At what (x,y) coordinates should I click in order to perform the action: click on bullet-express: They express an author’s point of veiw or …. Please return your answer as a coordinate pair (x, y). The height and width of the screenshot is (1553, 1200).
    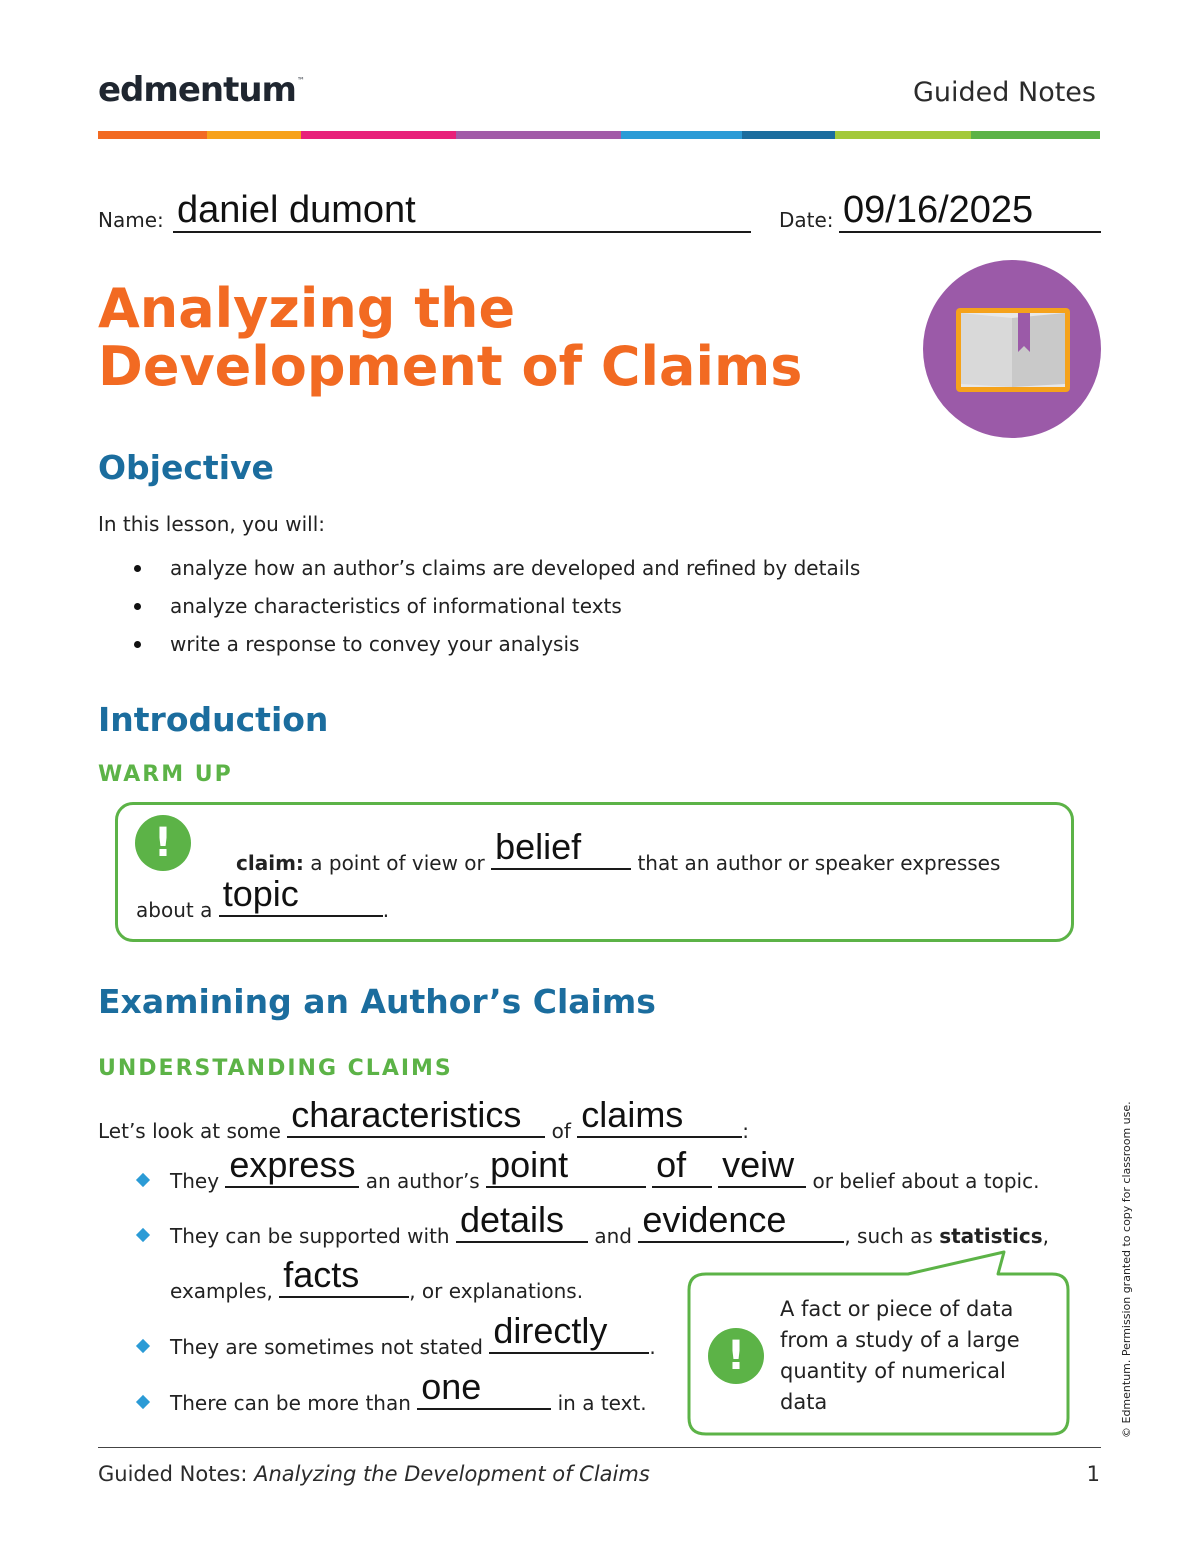
    Looking at the image, I should click on (587, 1170).